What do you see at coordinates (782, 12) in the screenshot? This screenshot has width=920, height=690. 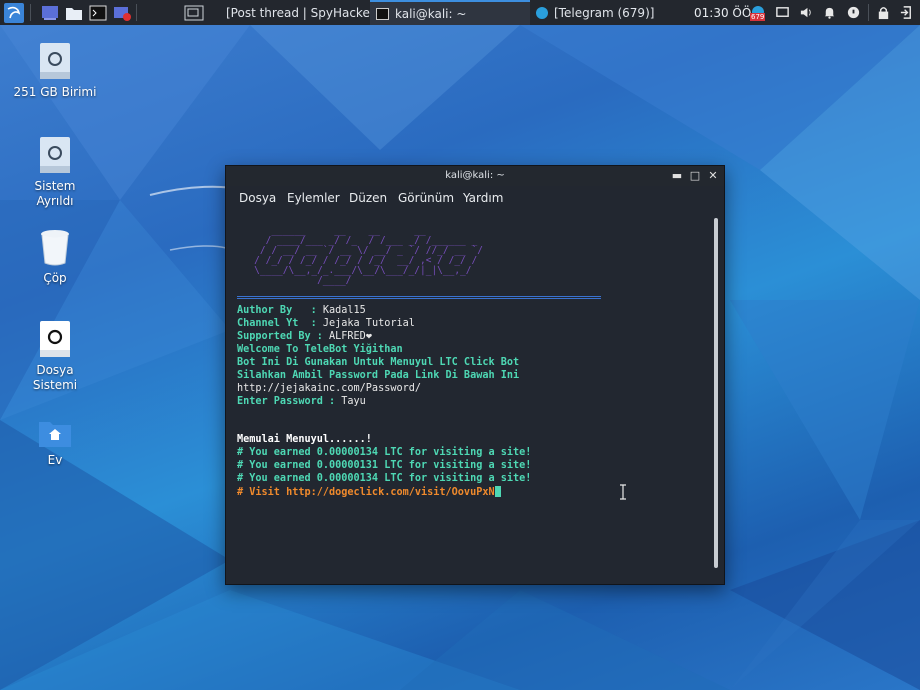 I see `display-icon` at bounding box center [782, 12].